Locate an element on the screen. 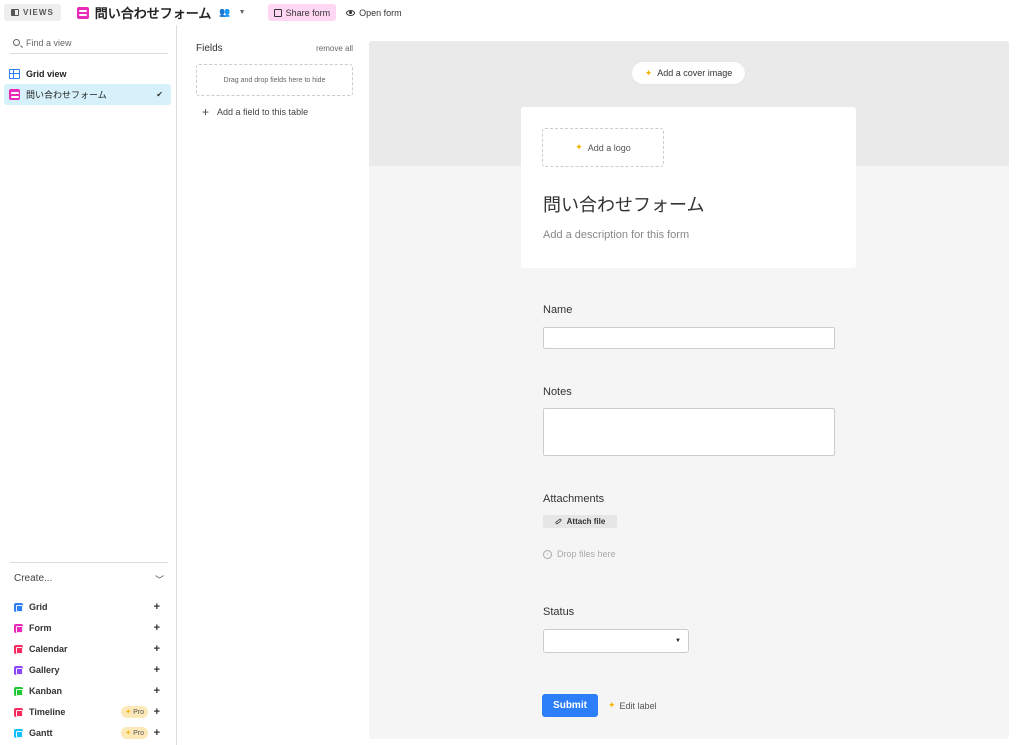 The width and height of the screenshot is (1024, 745). view-title-menu: 問い合わせフォーム 👥 ▼ is located at coordinates (161, 12).